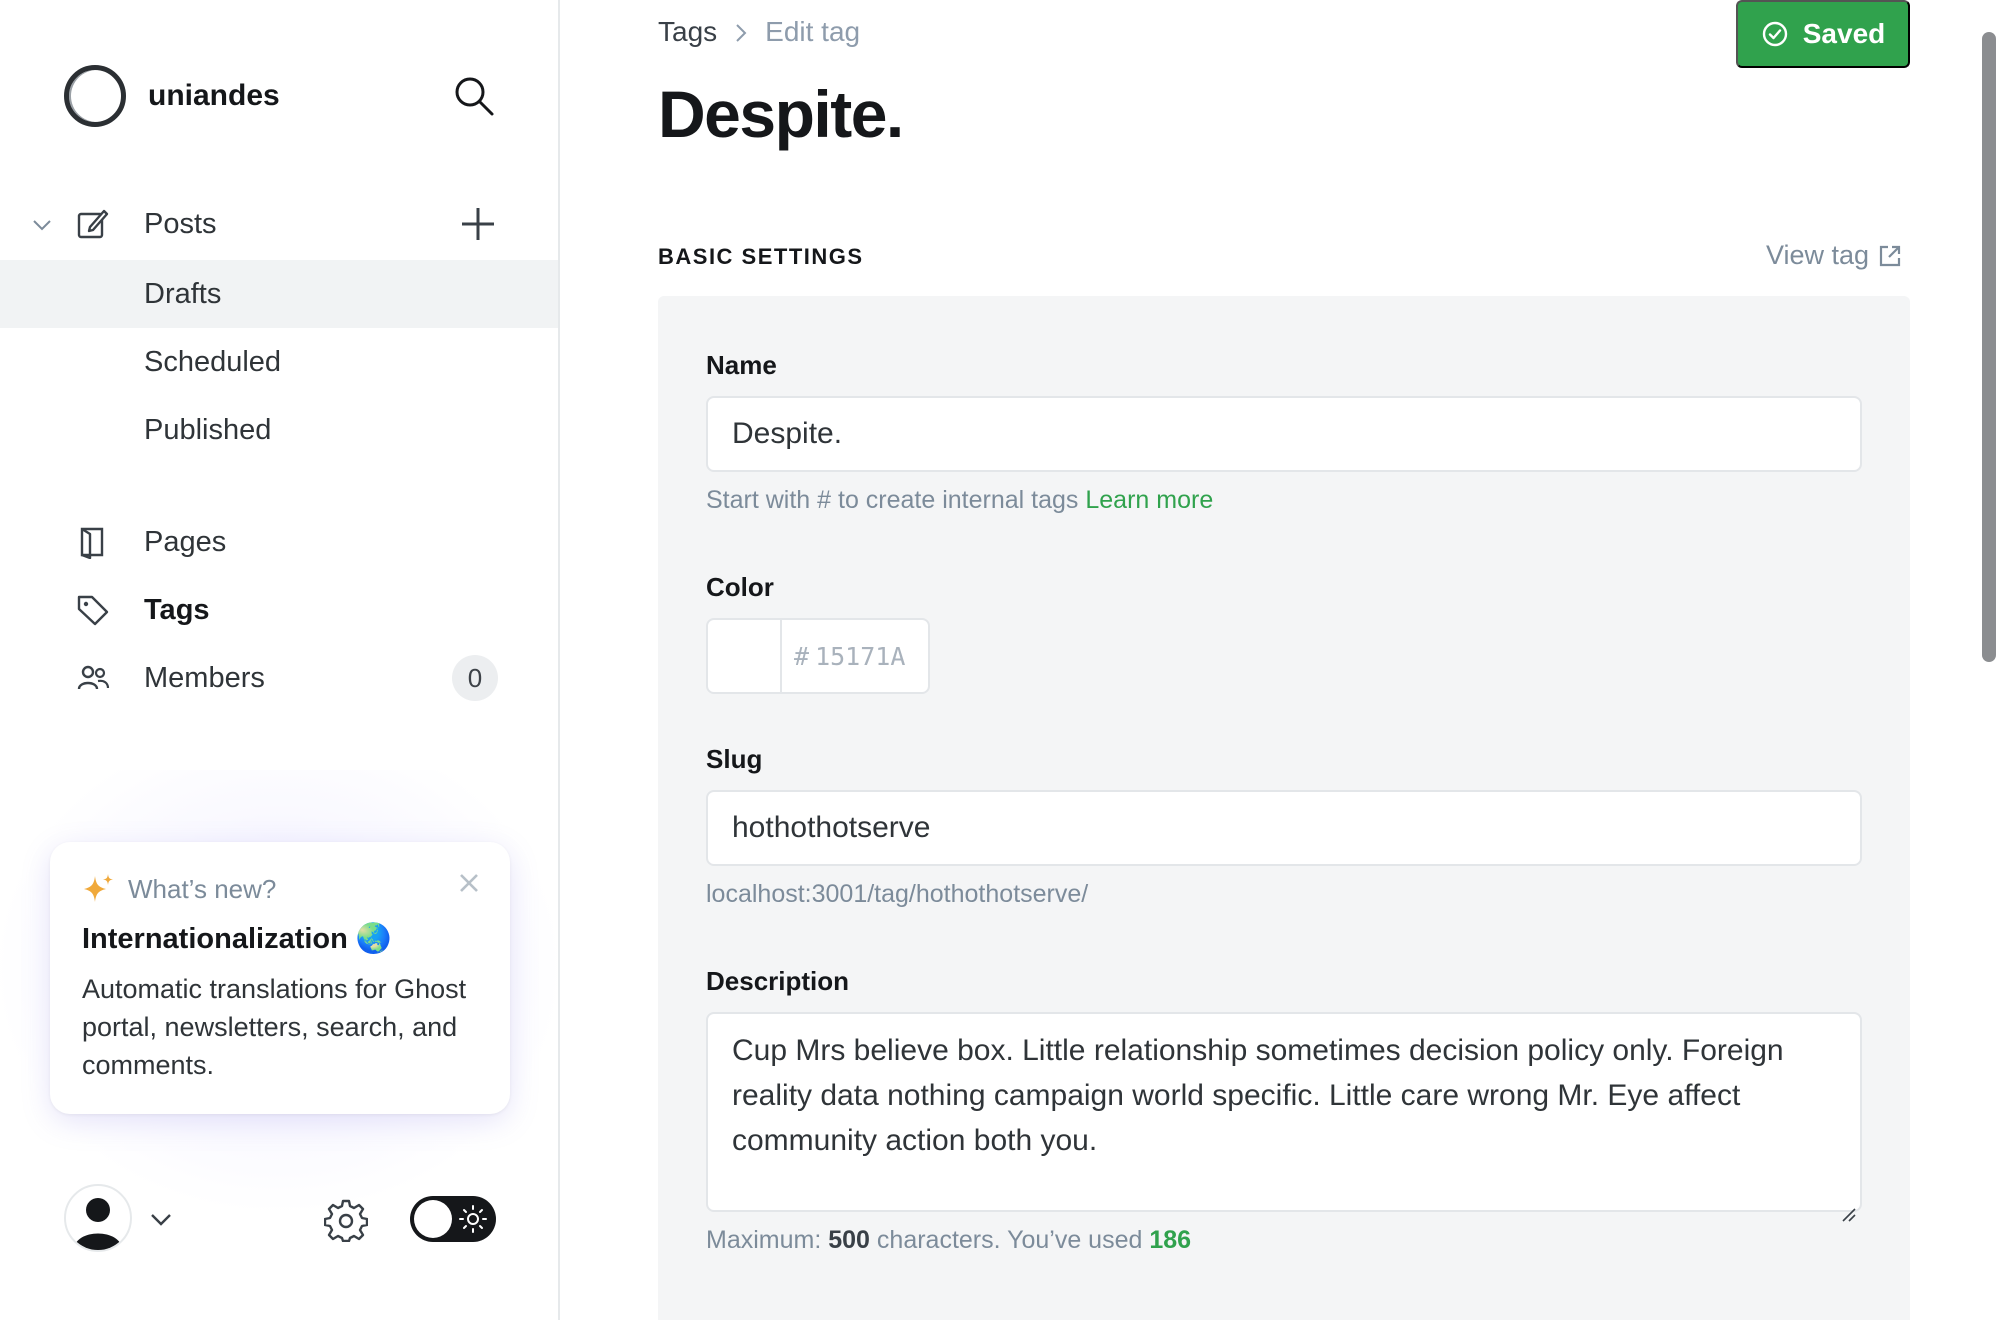 The image size is (2000, 1320). Describe the element at coordinates (469, 883) in the screenshot. I see `close-icon` at that location.